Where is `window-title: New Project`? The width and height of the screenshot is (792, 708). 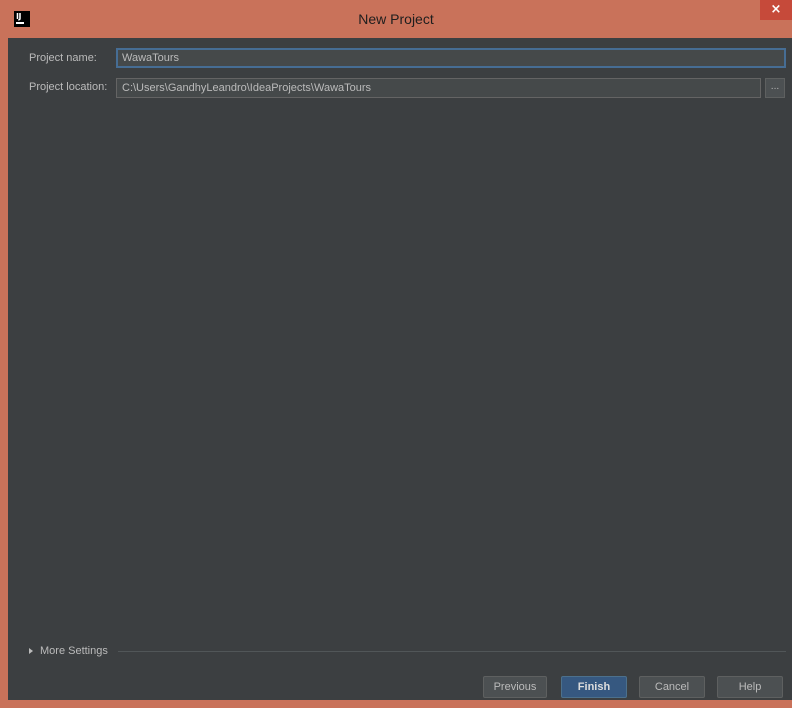
window-title: New Project is located at coordinates (396, 19).